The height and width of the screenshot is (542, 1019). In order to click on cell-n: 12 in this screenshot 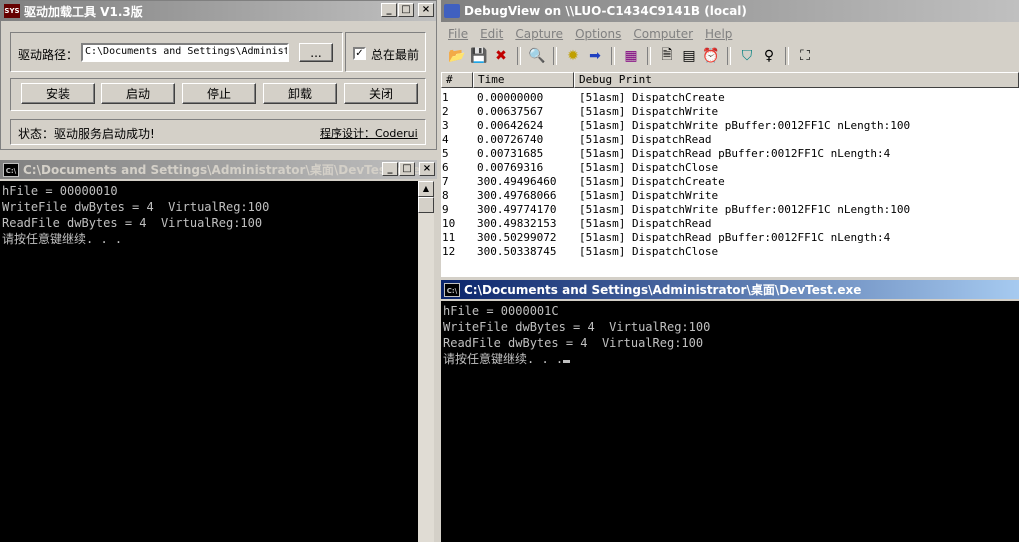, I will do `click(449, 251)`.